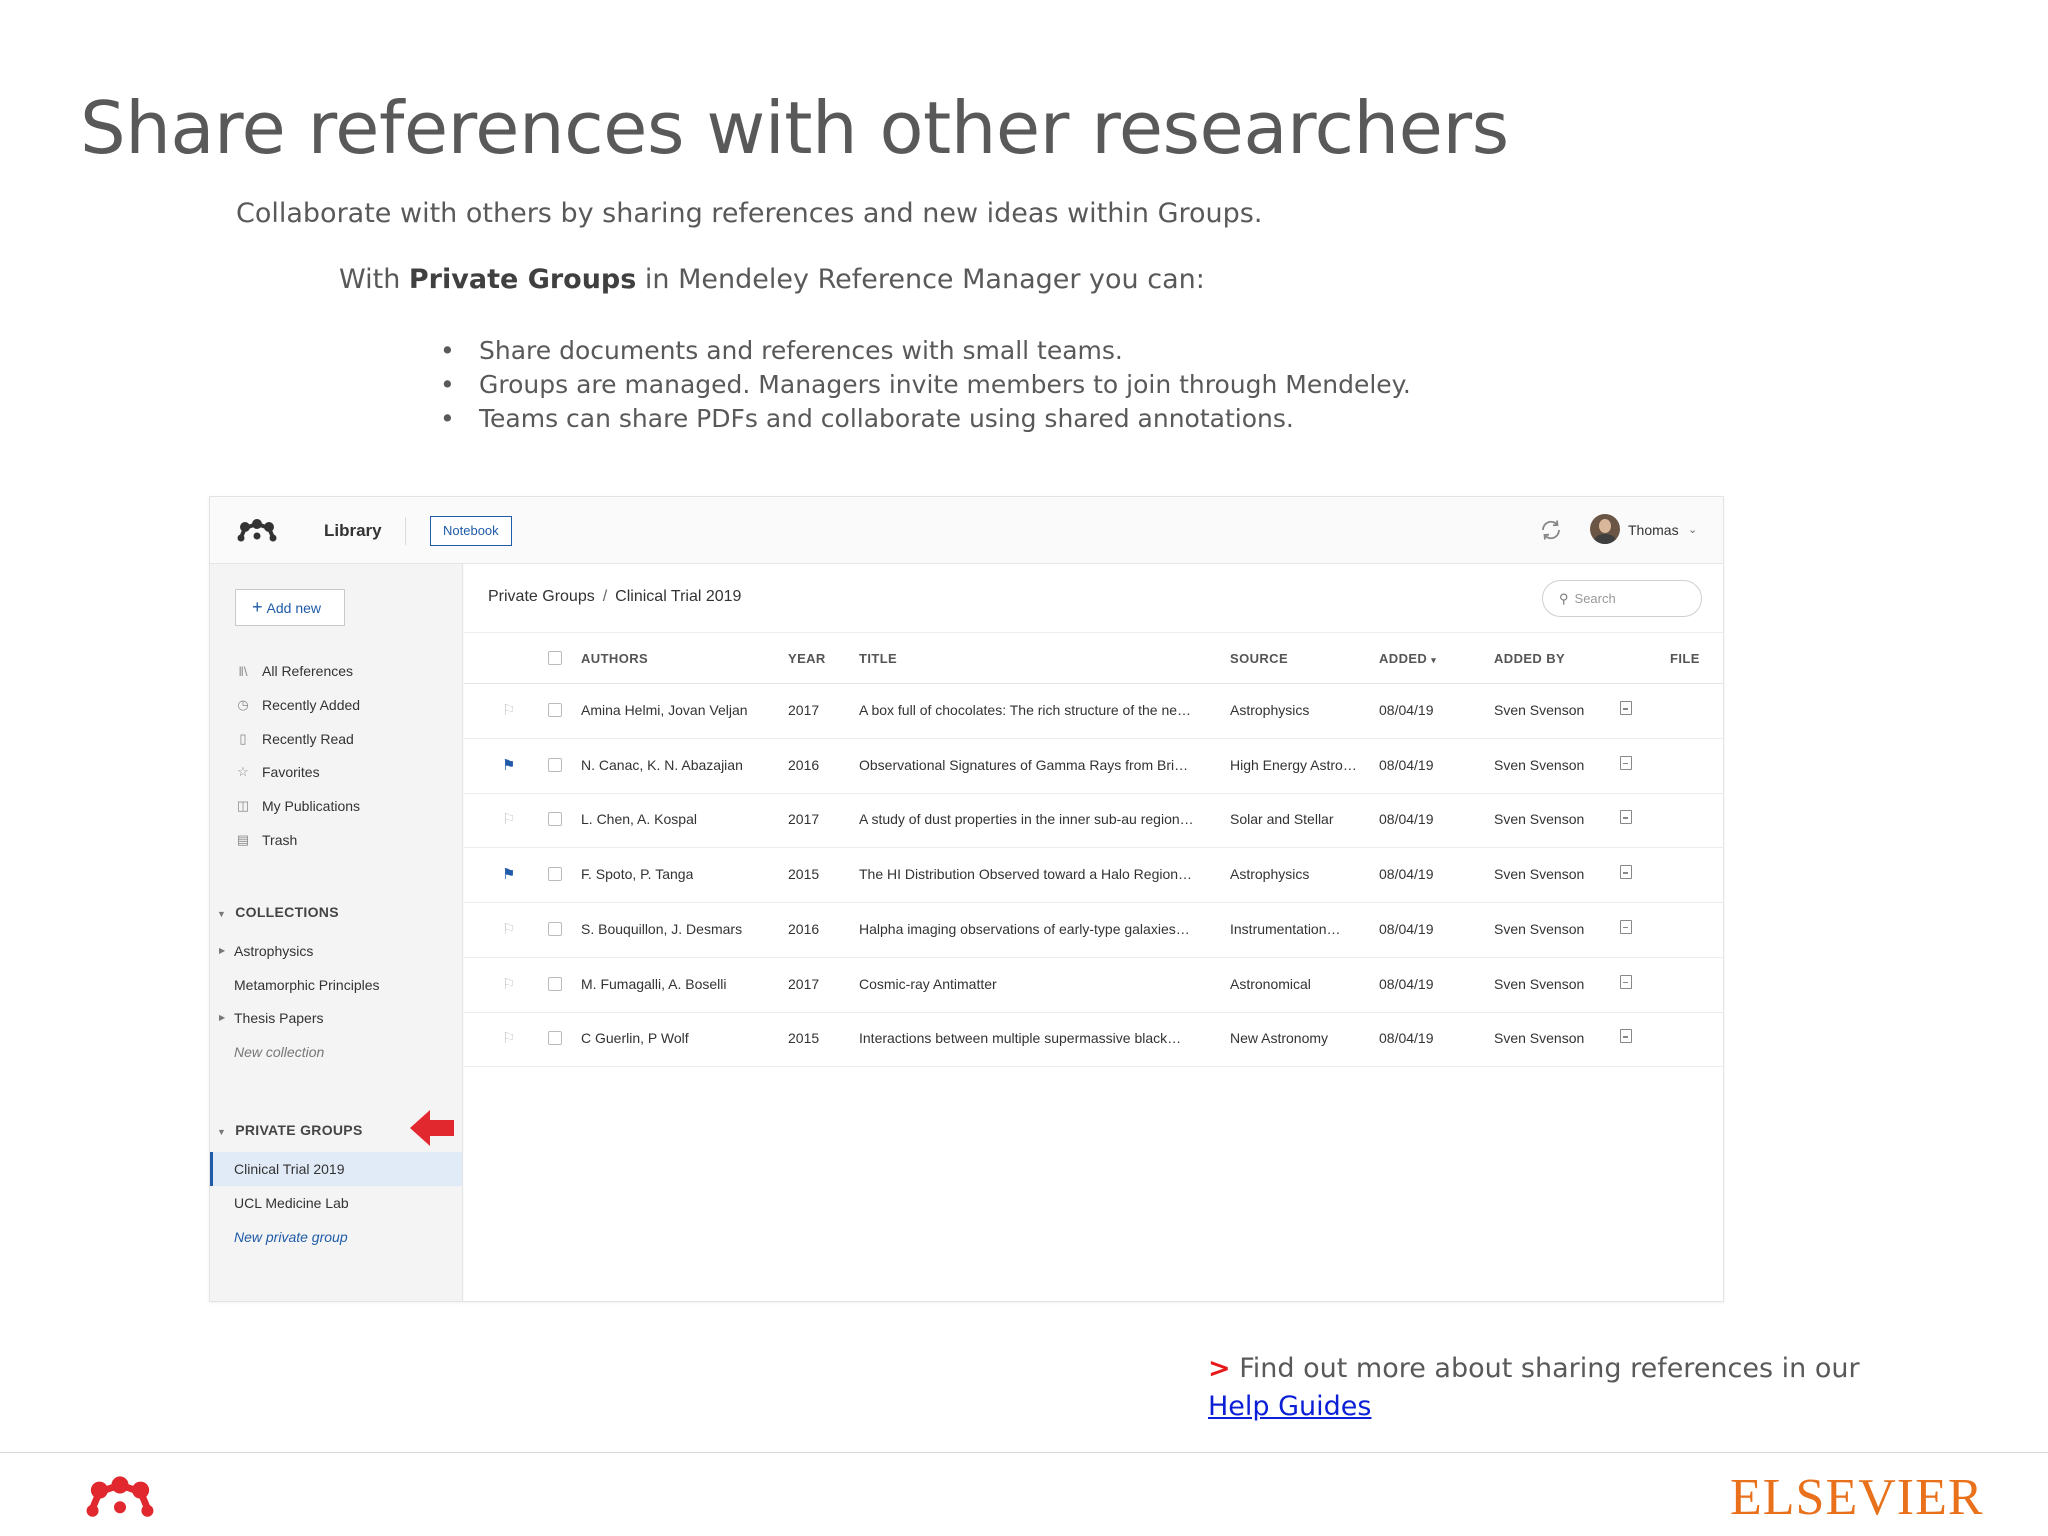  I want to click on tab-notebook: Notebook, so click(471, 531).